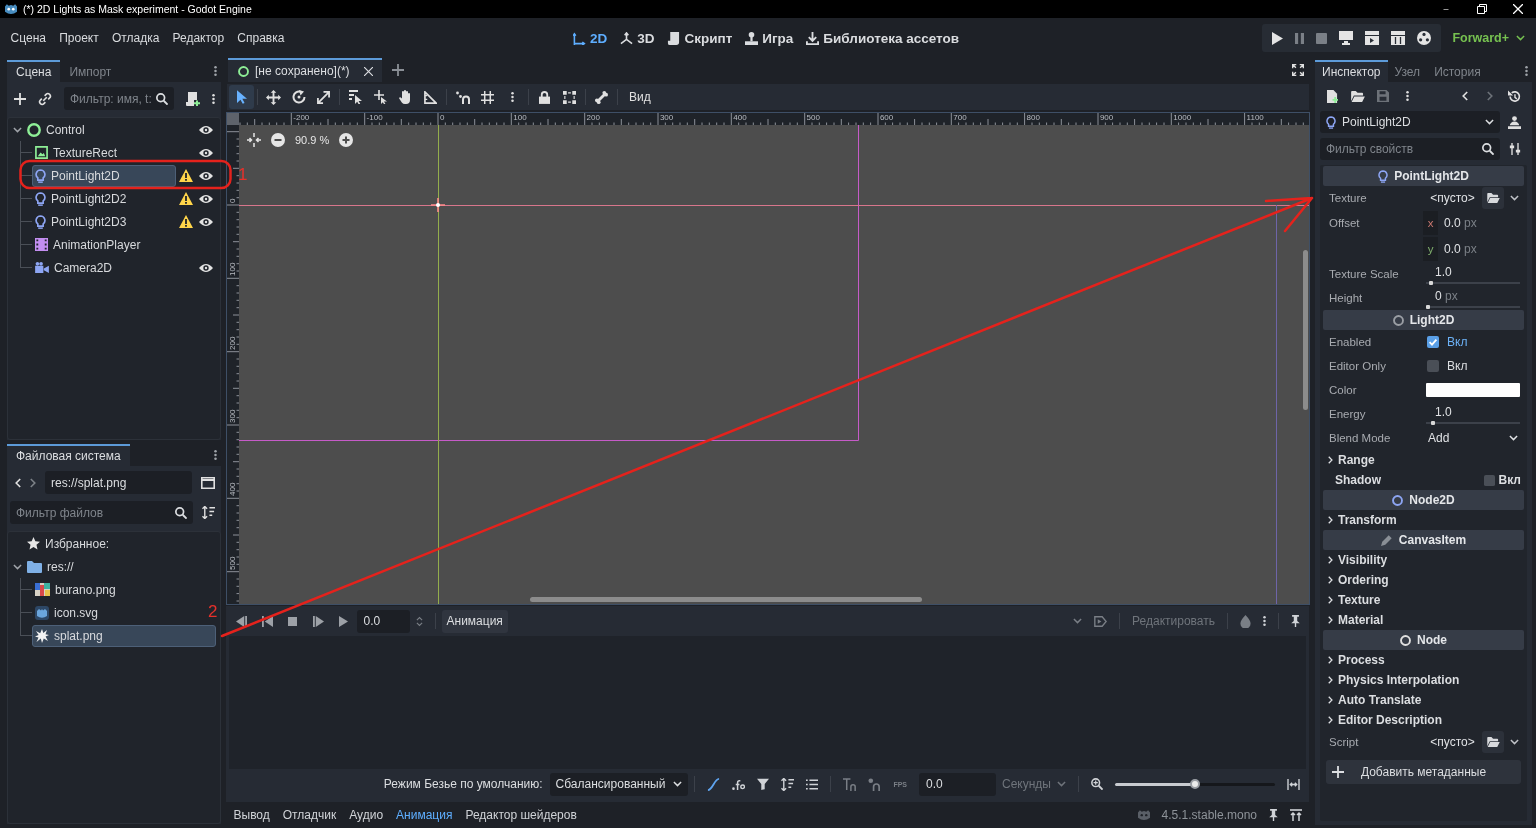  Describe the element at coordinates (1101, 621) in the screenshot. I see `tag-play-icon` at that location.